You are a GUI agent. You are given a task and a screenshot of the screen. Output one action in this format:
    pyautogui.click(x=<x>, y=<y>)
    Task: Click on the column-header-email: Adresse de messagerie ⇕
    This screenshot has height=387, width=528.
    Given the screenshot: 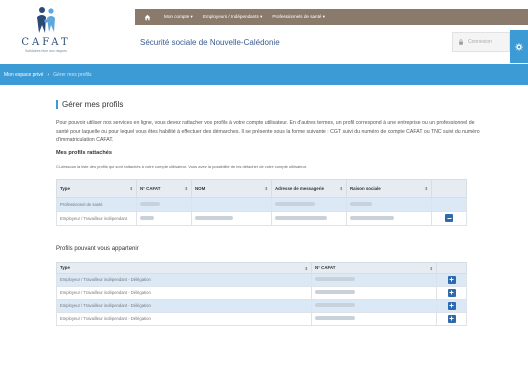 What is the action you would take?
    pyautogui.click(x=309, y=188)
    